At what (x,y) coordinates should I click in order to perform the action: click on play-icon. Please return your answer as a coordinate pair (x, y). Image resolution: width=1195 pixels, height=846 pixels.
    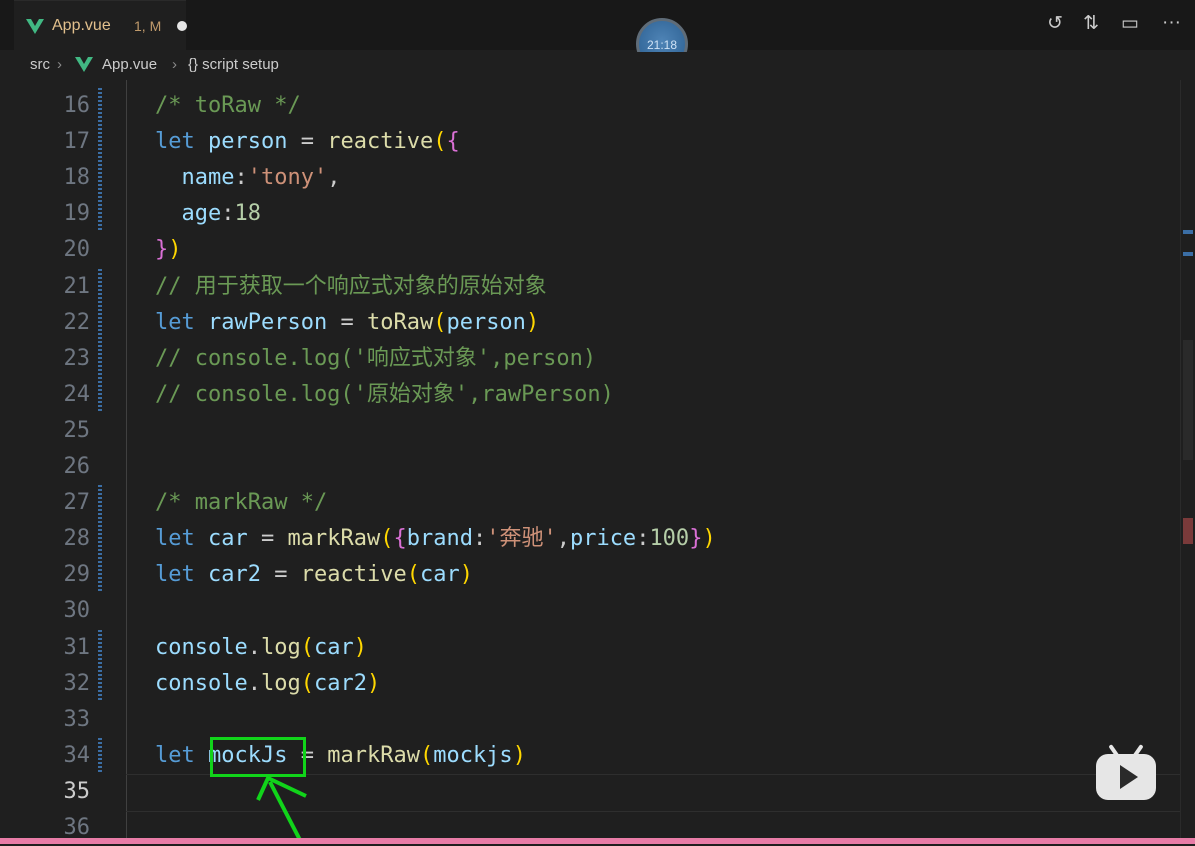
    Looking at the image, I should click on (1126, 772).